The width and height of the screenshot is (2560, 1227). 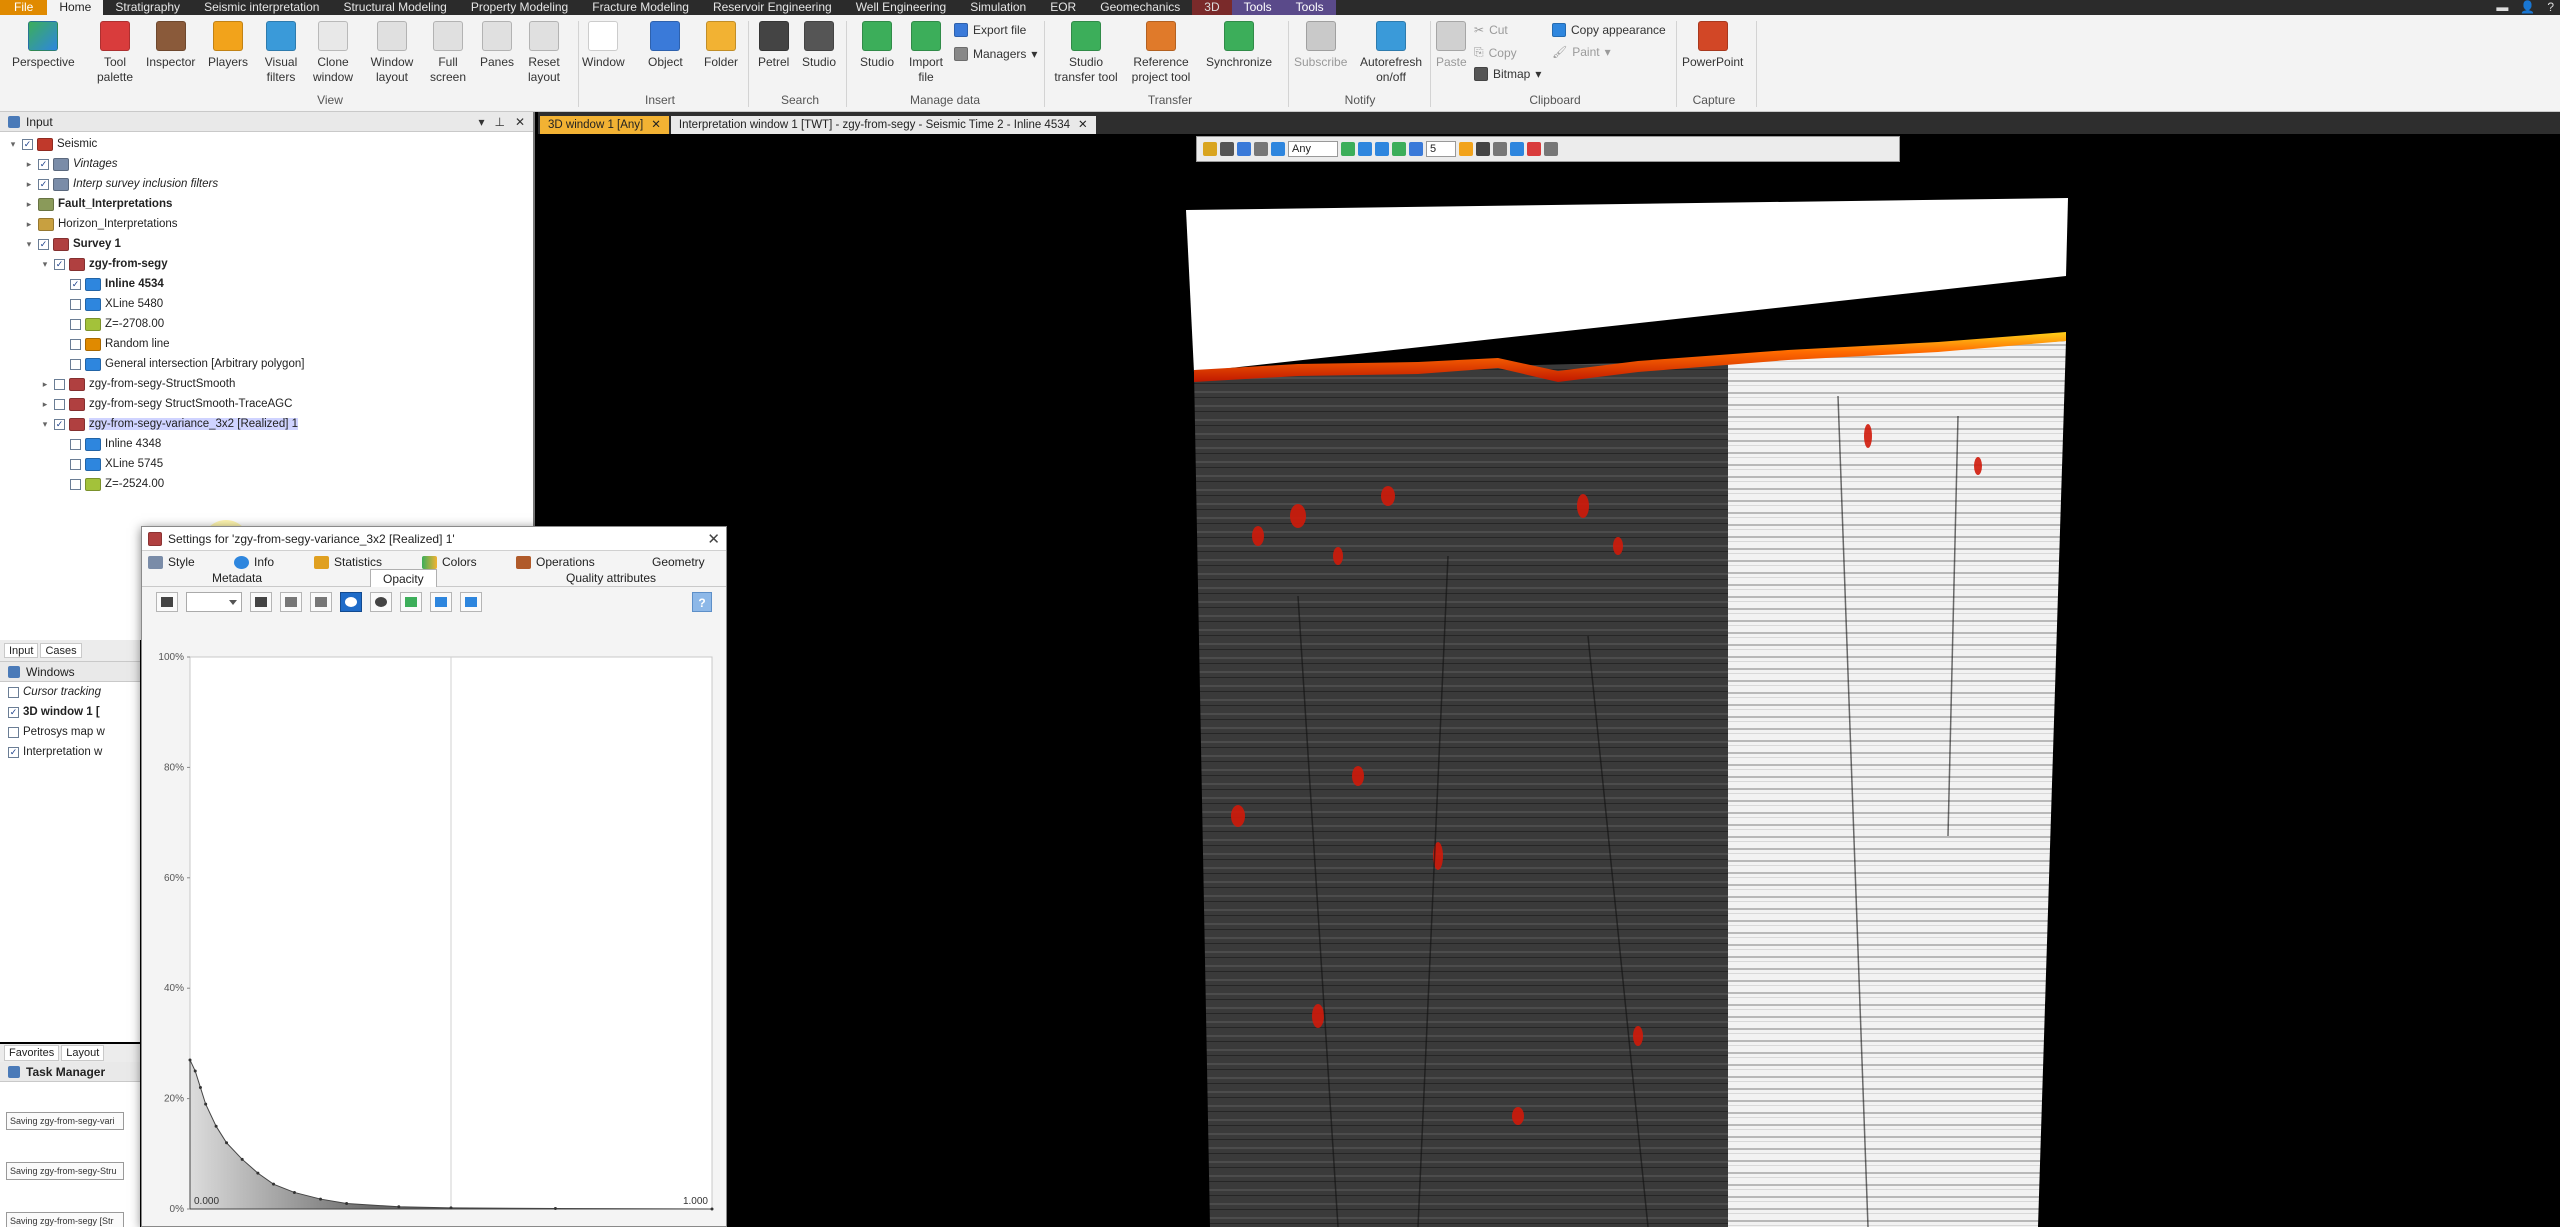 I want to click on tab-layout: Layout, so click(x=83, y=1053).